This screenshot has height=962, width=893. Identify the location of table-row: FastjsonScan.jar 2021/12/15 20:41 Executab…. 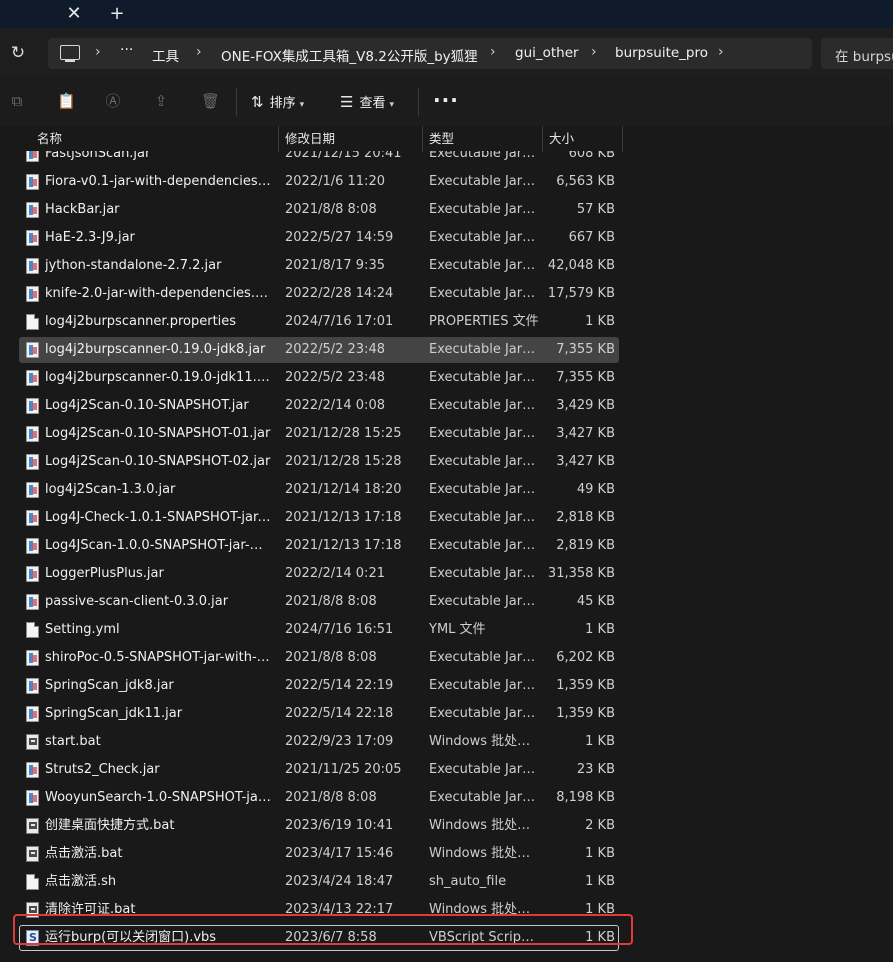
(446, 159).